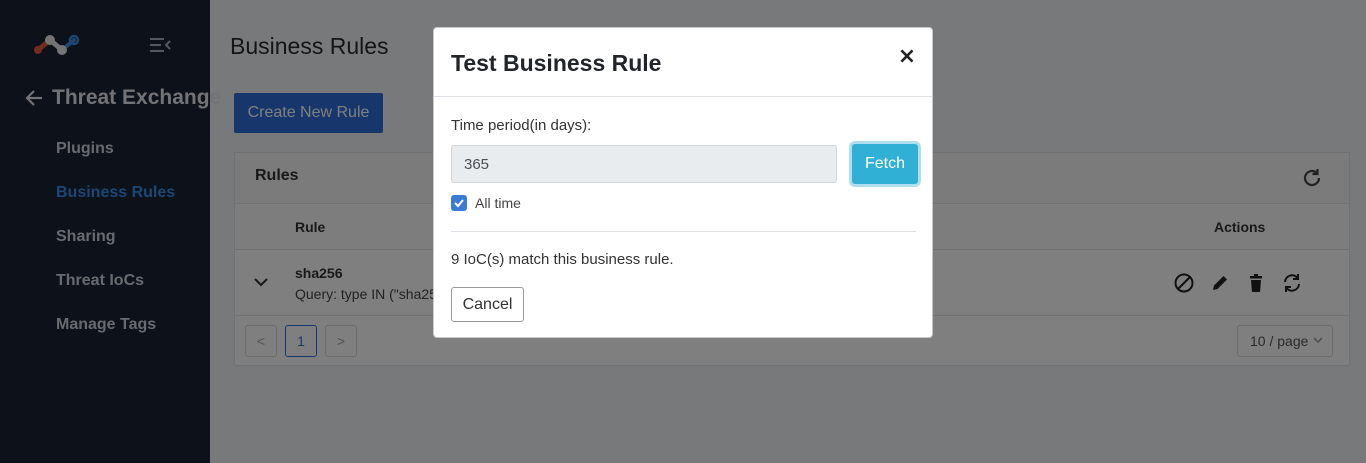 The height and width of the screenshot is (463, 1366). What do you see at coordinates (487, 304) in the screenshot?
I see `cancel-button: Cancel` at bounding box center [487, 304].